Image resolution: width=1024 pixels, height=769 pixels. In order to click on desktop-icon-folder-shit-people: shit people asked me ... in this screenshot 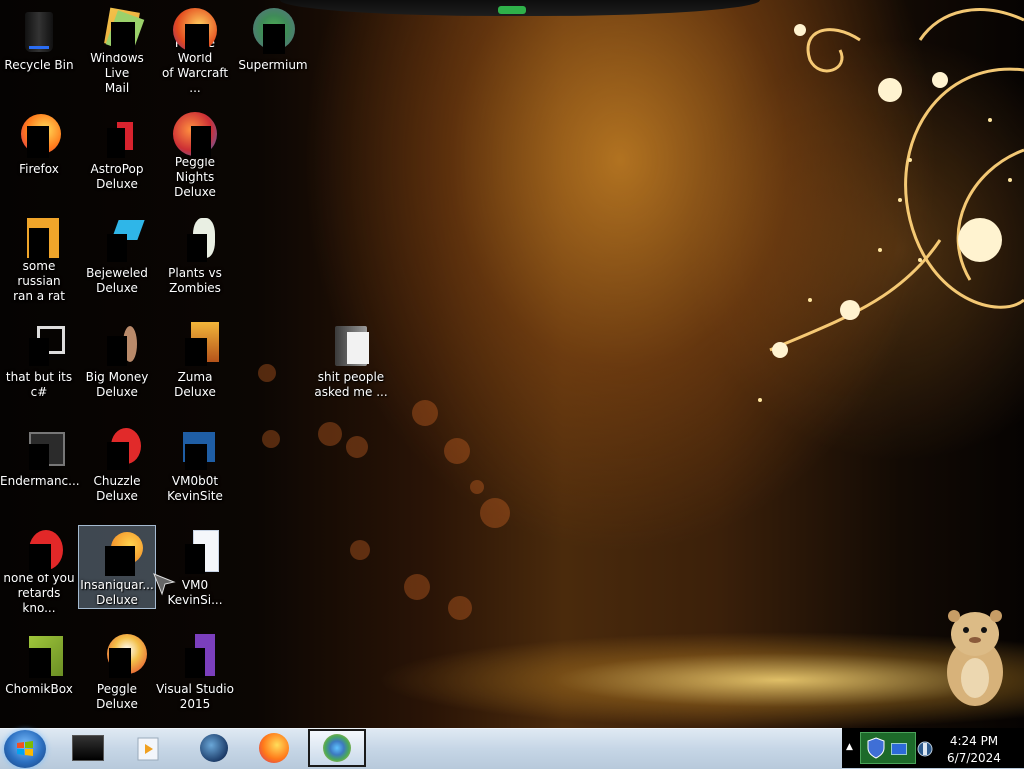, I will do `click(351, 360)`.